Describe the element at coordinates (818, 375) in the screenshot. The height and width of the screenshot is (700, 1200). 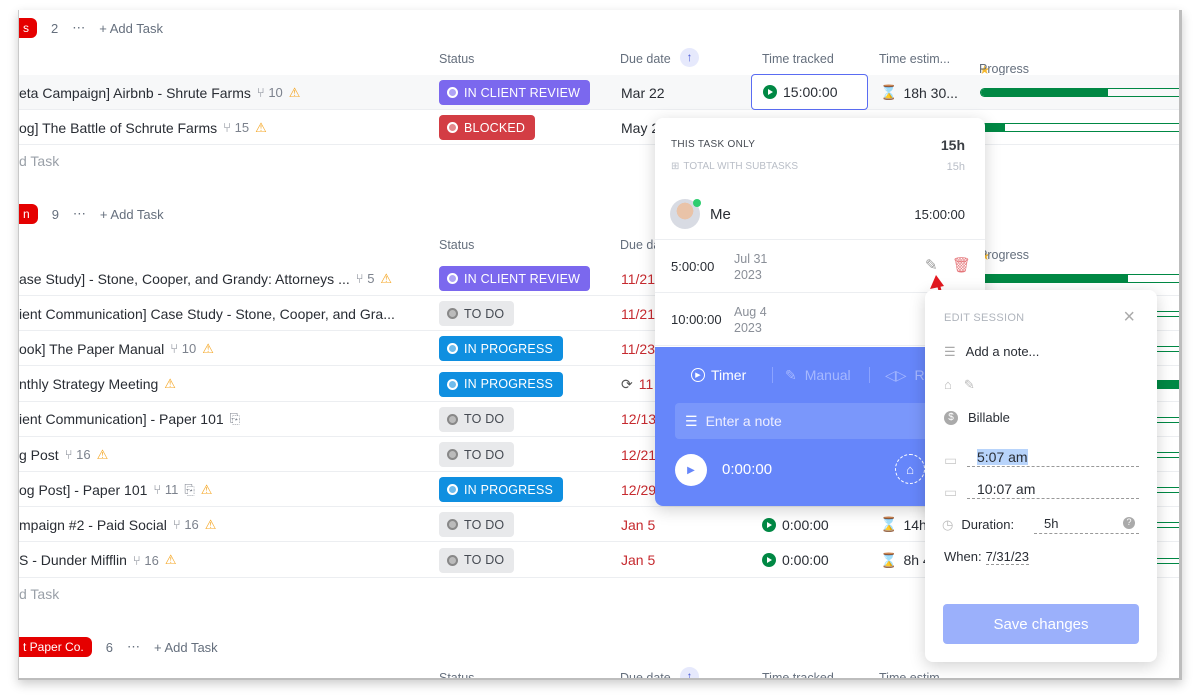
I see `tab-manual: ✎ Manual` at that location.